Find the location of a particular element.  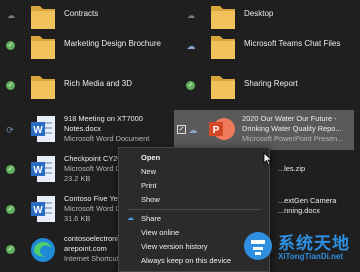

menu-item-show: Show is located at coordinates (194, 199).